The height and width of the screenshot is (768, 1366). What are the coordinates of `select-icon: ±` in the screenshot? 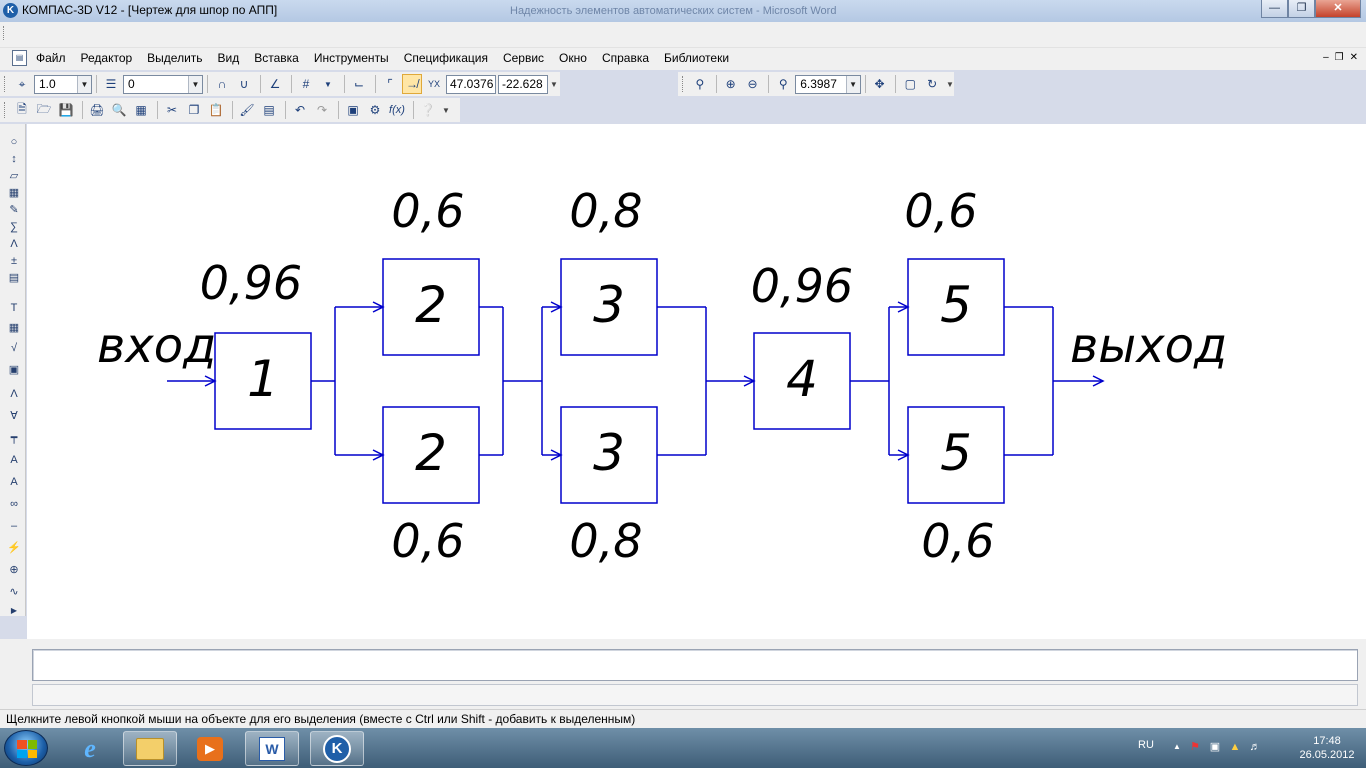 It's located at (14, 261).